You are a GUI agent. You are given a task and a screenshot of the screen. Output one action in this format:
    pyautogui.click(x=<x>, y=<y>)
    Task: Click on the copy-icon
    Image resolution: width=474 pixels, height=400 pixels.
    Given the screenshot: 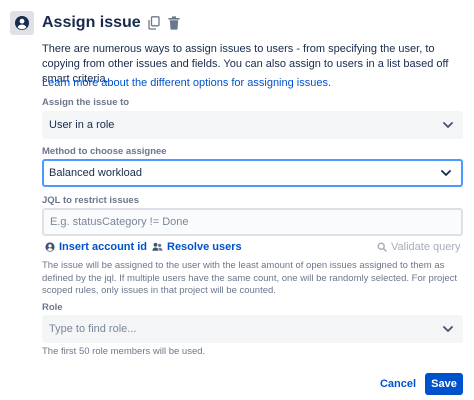 What is the action you would take?
    pyautogui.click(x=154, y=23)
    